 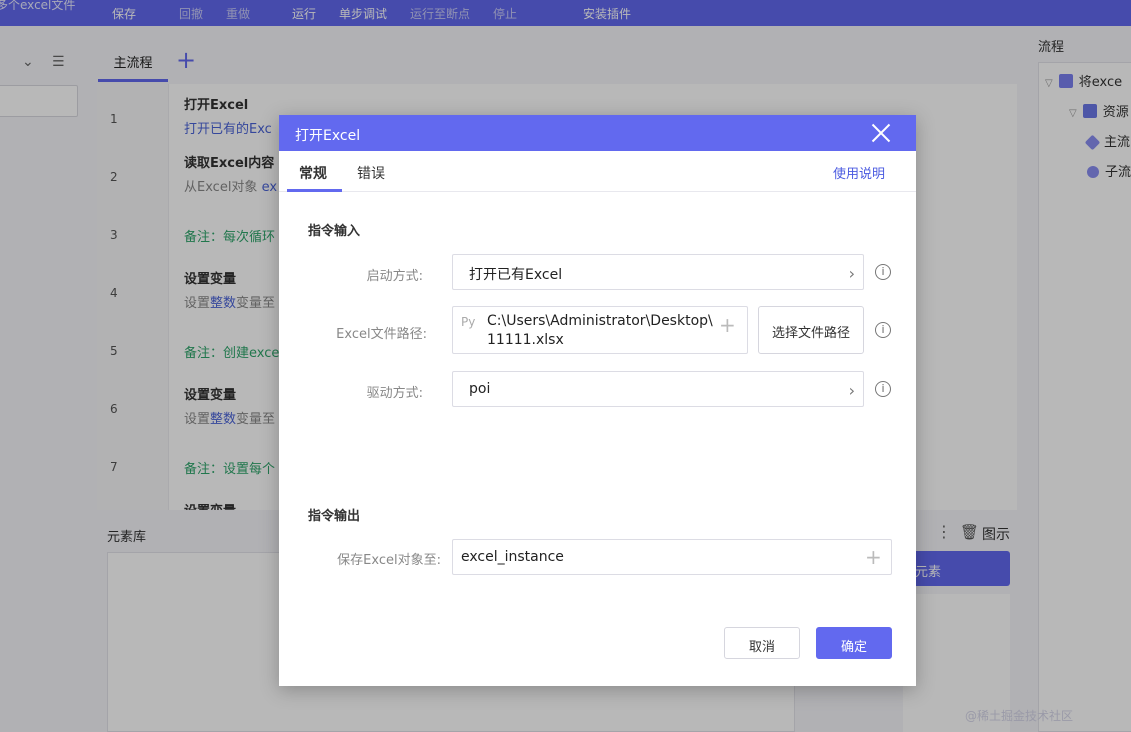 I want to click on save-excel-label: 保存Excel对象至:, so click(x=389, y=560).